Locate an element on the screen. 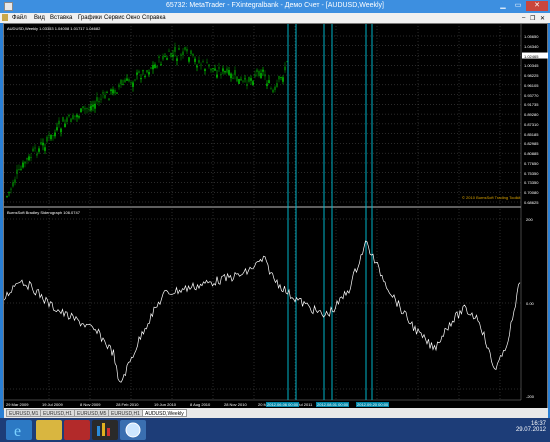  child-minimize-button: – is located at coordinates (523, 18).